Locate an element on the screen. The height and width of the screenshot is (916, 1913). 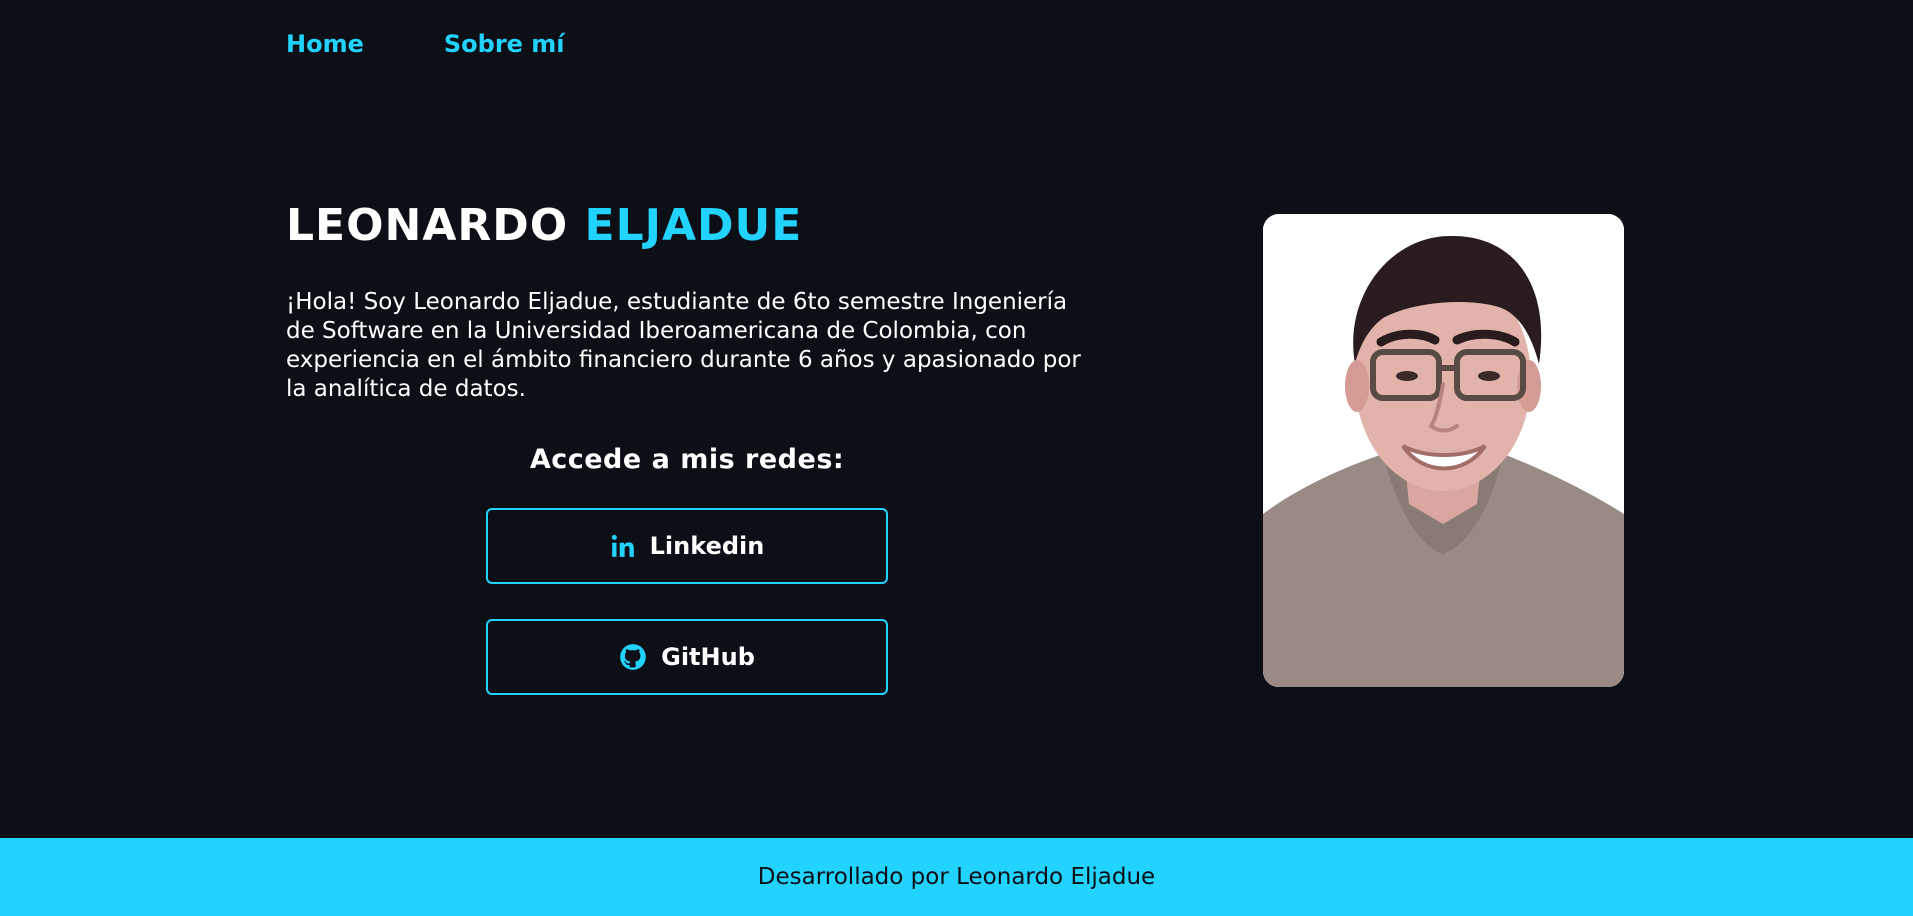
linkedin-button-label: Linkedin is located at coordinates (707, 546).